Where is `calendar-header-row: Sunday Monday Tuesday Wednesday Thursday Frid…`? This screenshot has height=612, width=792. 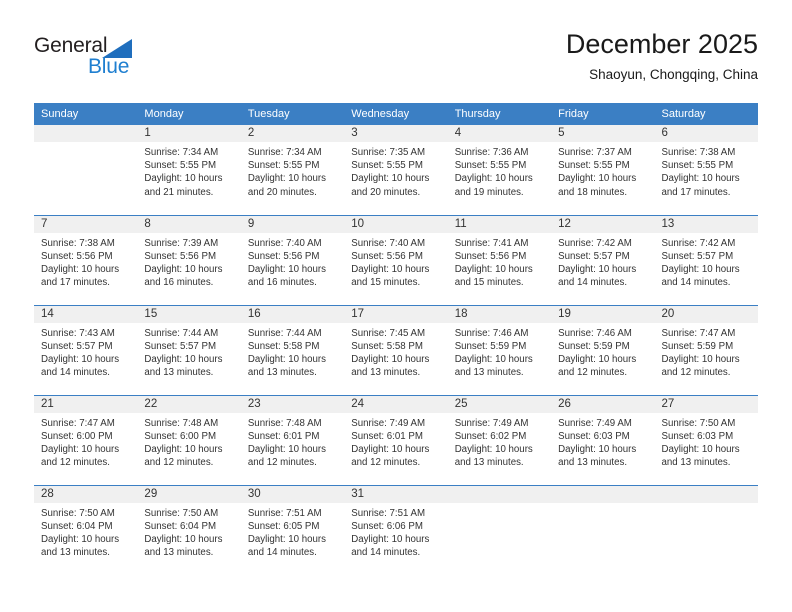
calendar-header-row: Sunday Monday Tuesday Wednesday Thursday Frid… is located at coordinates (396, 114).